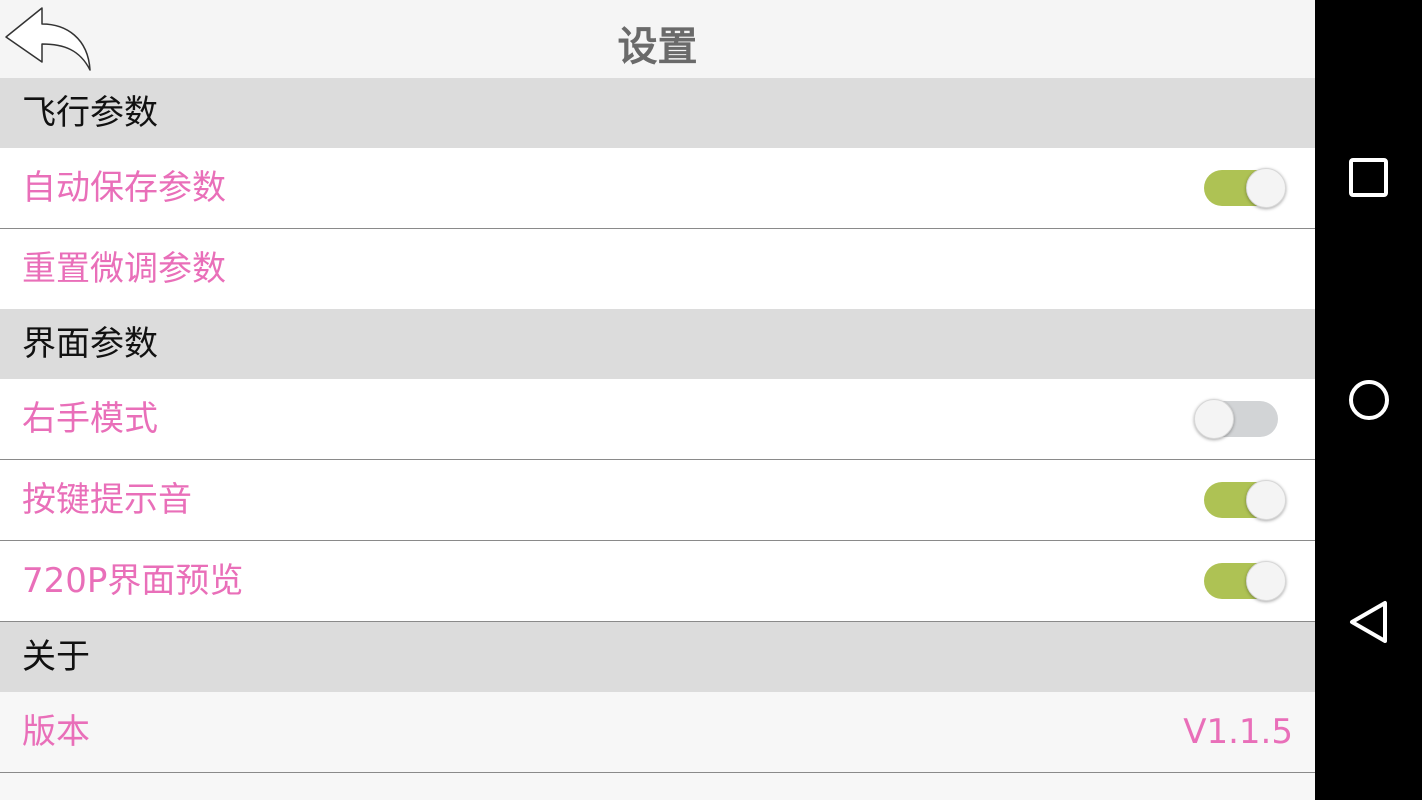 This screenshot has height=800, width=1422. Describe the element at coordinates (657, 344) in the screenshot. I see `section-header-interface: 界面参数` at that location.